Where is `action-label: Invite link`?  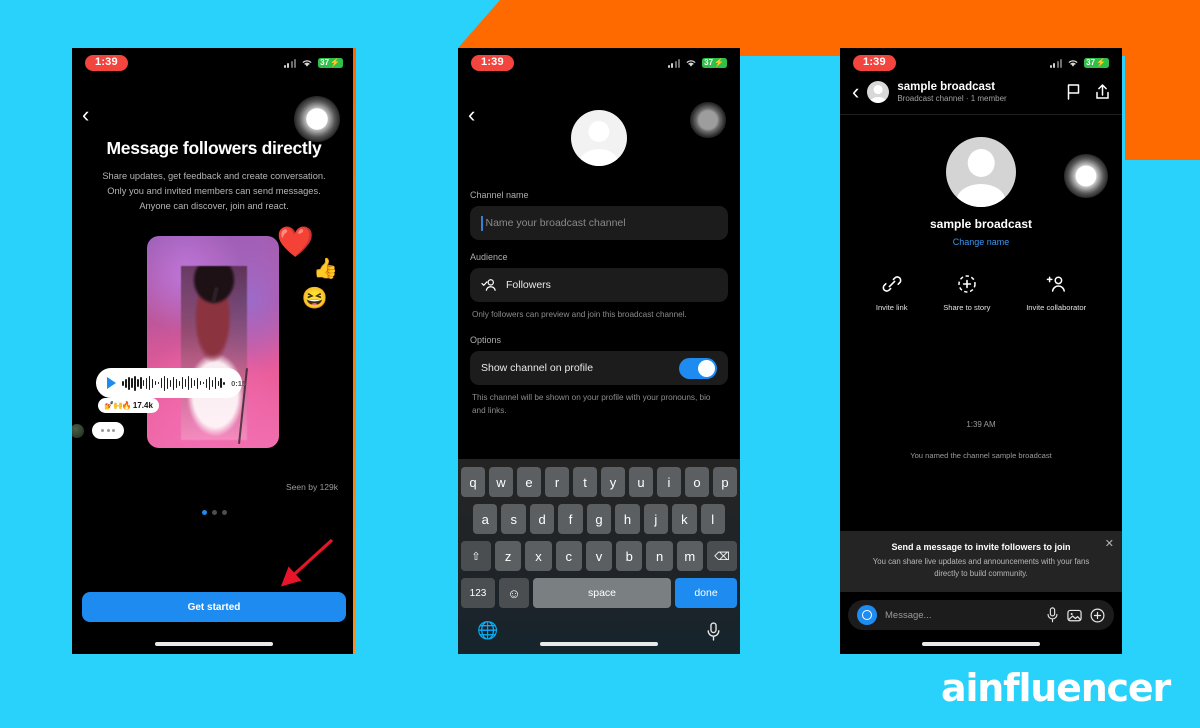
action-label: Invite link is located at coordinates (891, 307).